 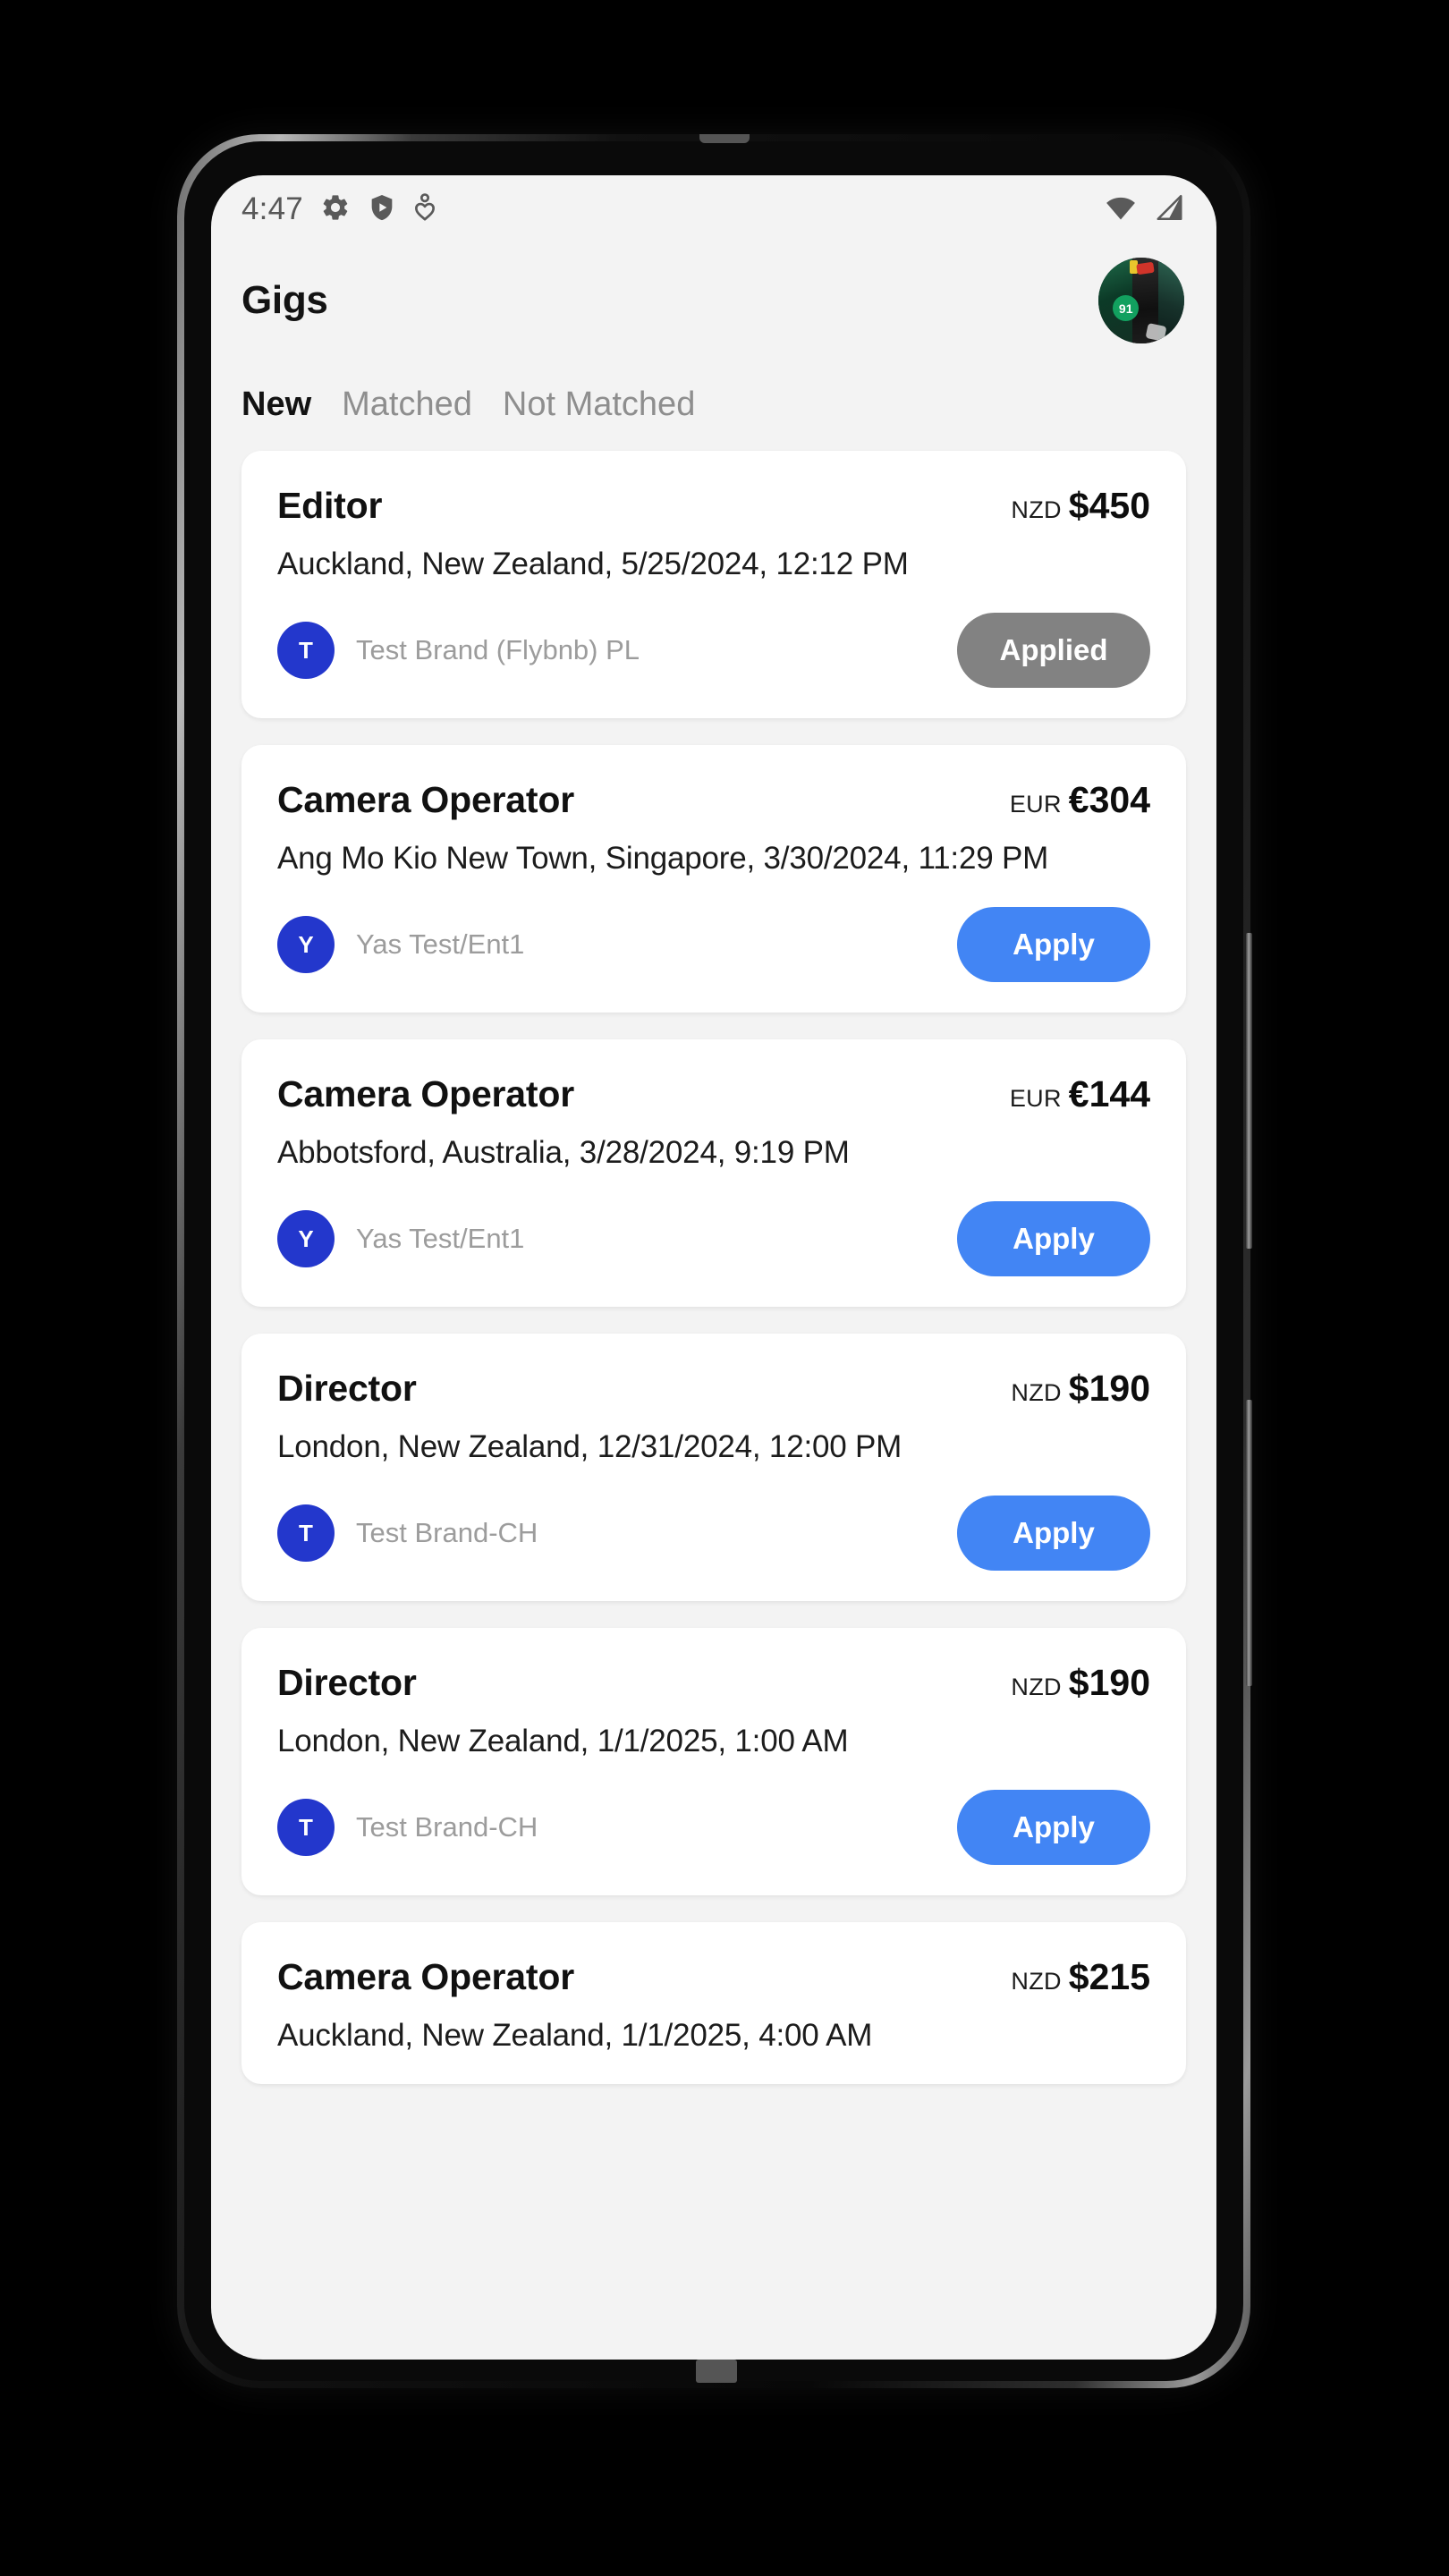 I want to click on status-bar-left: 4:47, so click(x=339, y=209).